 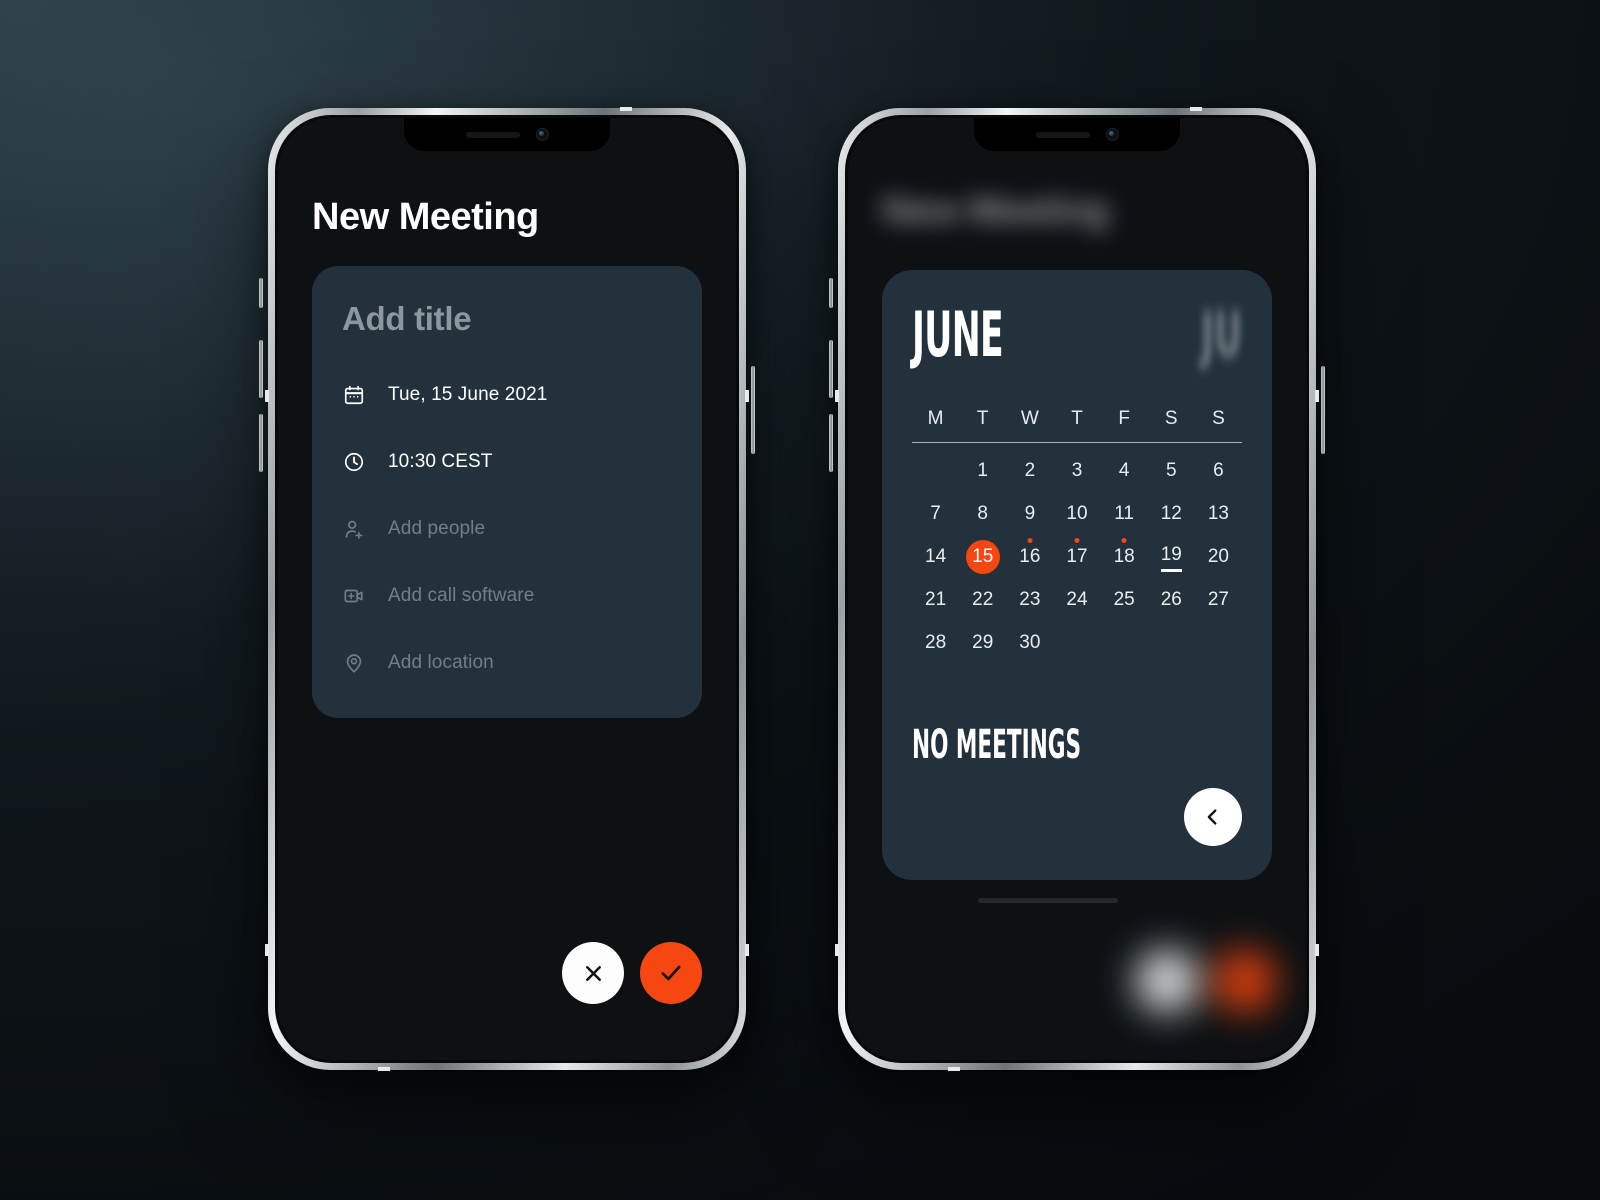 I want to click on calendar-day-18: 18, so click(x=1124, y=556).